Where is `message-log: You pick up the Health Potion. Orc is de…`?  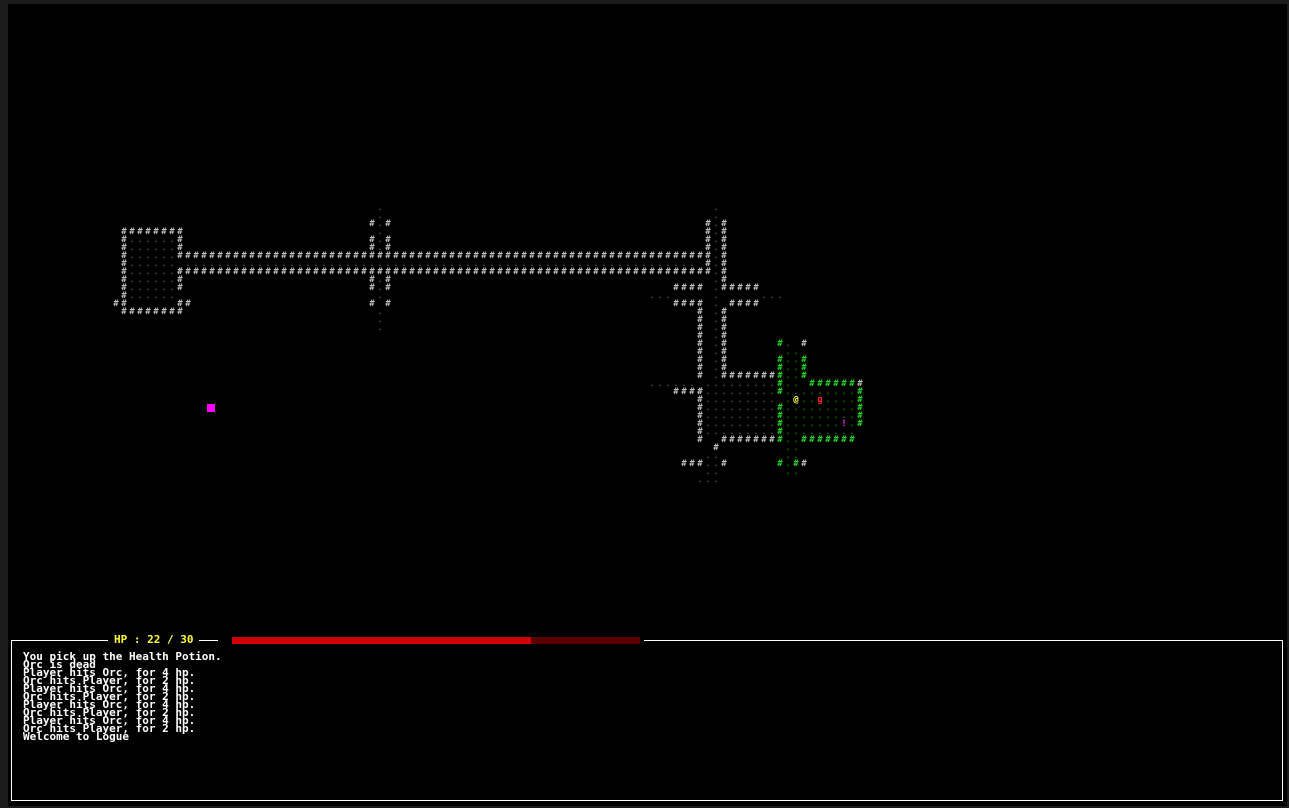 message-log: You pick up the Health Potion. Orc is de… is located at coordinates (122, 696).